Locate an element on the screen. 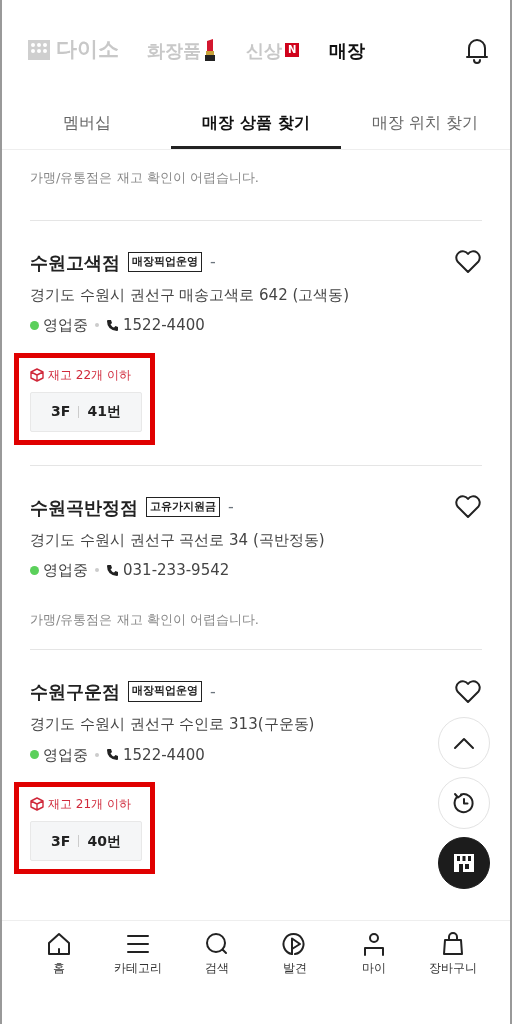 The image size is (512, 1024). stock-count: 재고 21개 이하 is located at coordinates (89, 804).